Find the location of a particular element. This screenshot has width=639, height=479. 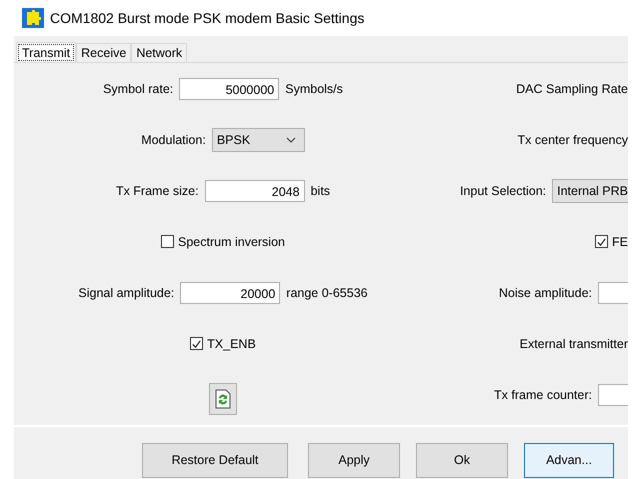

dialog-button: Apply is located at coordinates (354, 460).